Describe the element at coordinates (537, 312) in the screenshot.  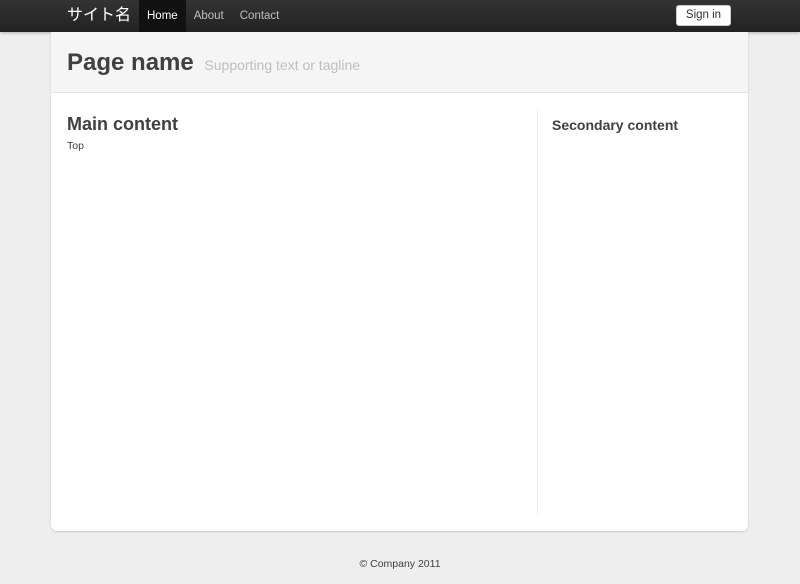
I see `column-divider` at that location.